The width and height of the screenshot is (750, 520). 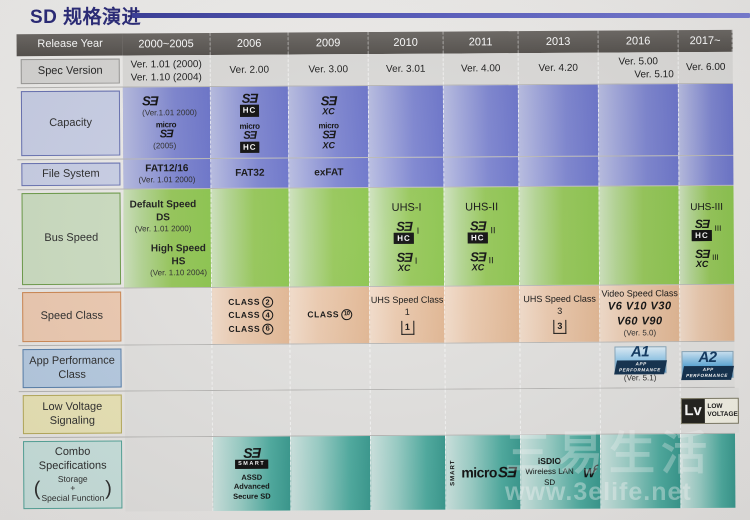 I want to click on combo-cell-2000-2005, so click(x=169, y=474).